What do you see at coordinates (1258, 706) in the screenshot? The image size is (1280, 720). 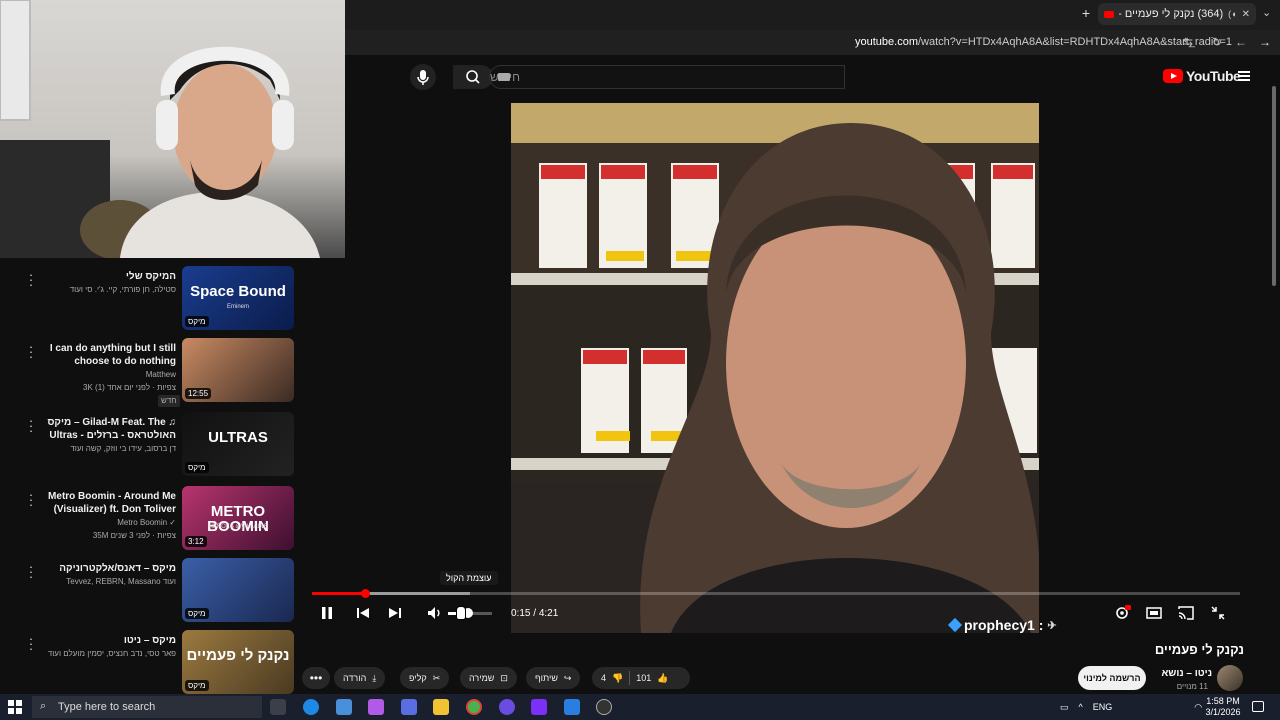 I see `notification-icon` at bounding box center [1258, 706].